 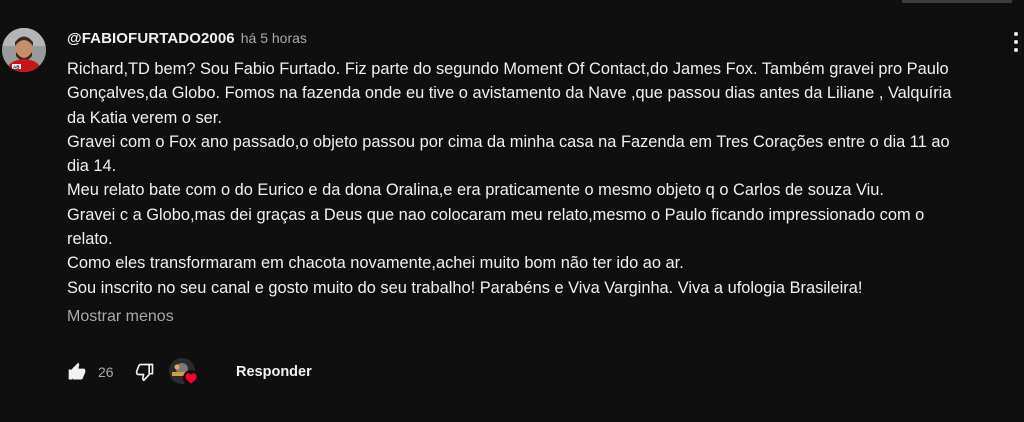 What do you see at coordinates (106, 372) in the screenshot?
I see `like-count: 26` at bounding box center [106, 372].